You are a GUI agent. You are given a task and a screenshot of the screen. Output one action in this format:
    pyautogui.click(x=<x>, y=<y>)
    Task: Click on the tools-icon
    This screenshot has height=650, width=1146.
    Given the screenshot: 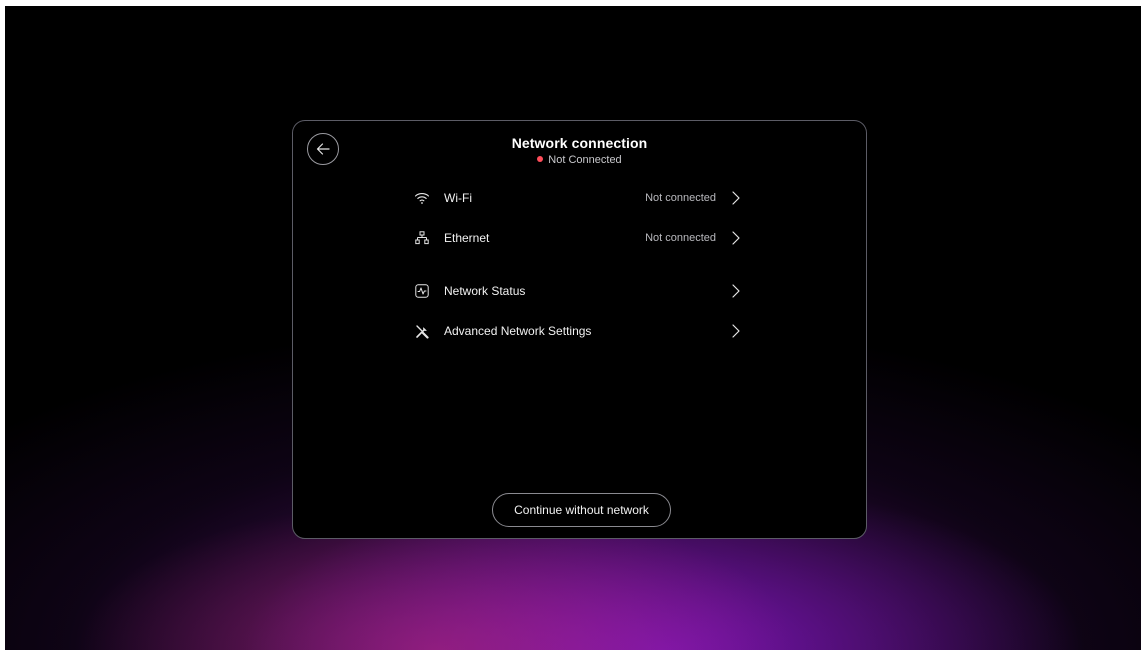 What is the action you would take?
    pyautogui.click(x=422, y=331)
    